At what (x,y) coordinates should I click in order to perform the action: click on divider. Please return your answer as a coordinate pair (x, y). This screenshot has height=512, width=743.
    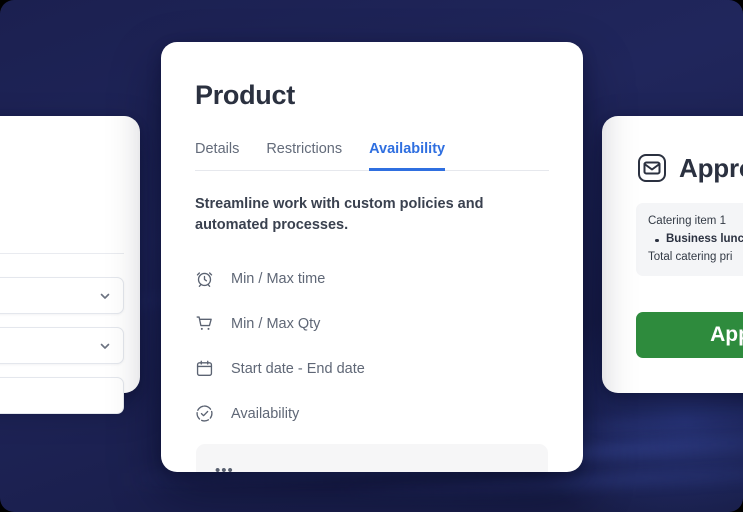
    Looking at the image, I should click on (62, 253).